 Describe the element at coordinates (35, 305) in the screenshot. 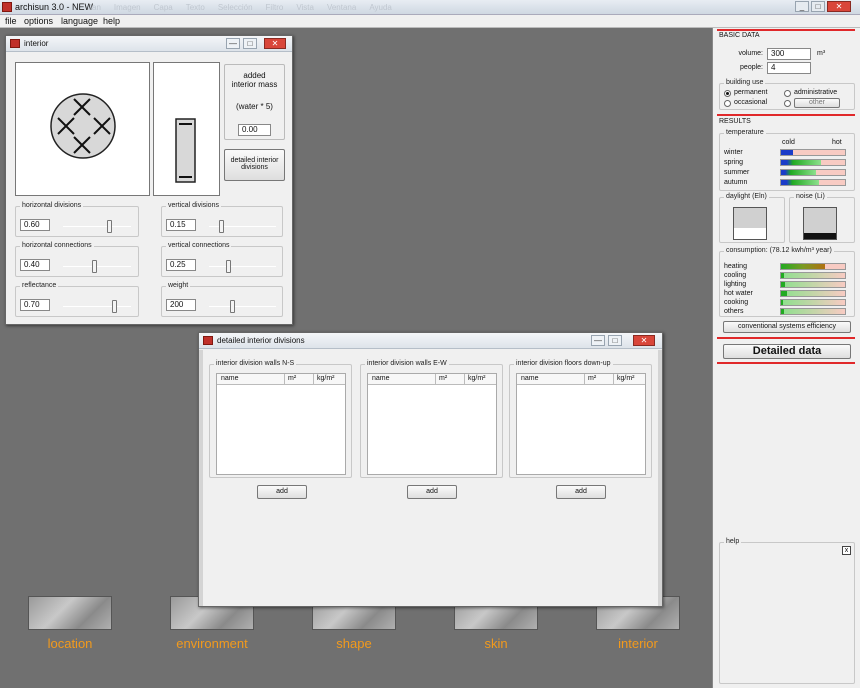

I see `reflectance-input: 0.70` at that location.